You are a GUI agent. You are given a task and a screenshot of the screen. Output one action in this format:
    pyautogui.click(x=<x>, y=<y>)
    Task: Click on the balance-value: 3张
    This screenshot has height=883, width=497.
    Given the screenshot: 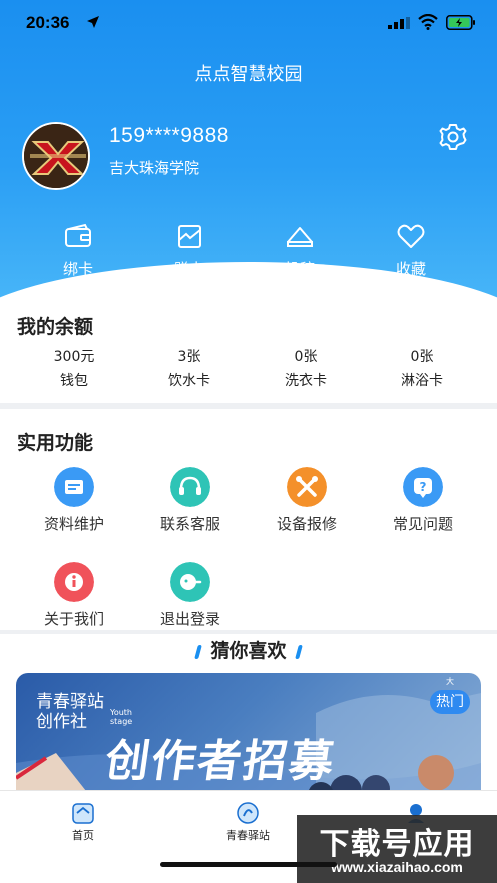 What is the action you would take?
    pyautogui.click(x=189, y=357)
    